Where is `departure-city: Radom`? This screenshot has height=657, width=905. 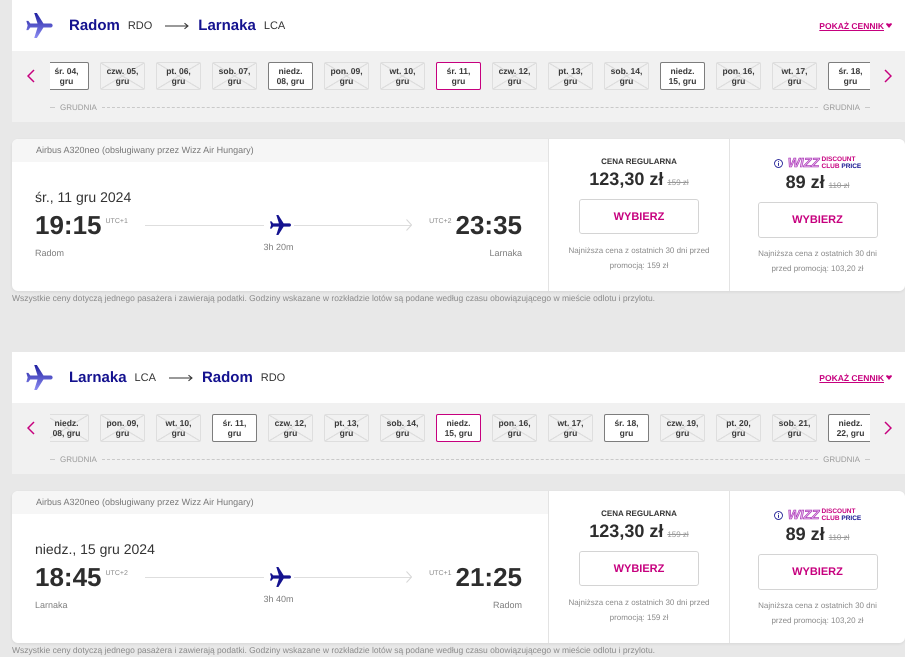
departure-city: Radom is located at coordinates (49, 253).